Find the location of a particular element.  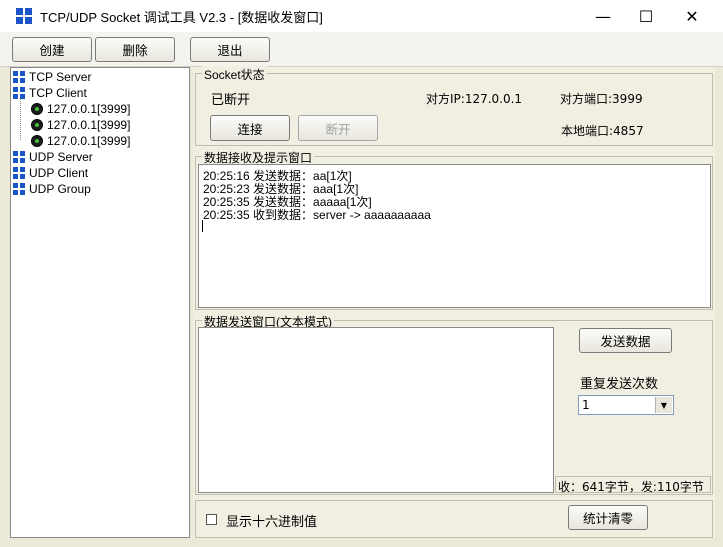

chevron-down-icon: ▼ is located at coordinates (663, 405).